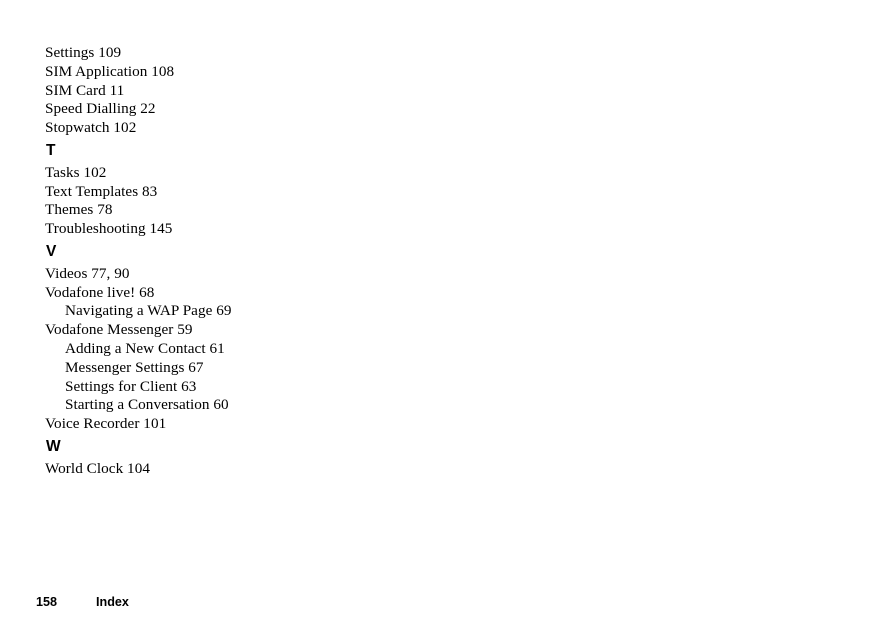 The height and width of the screenshot is (621, 876). I want to click on index-entry: Voice Recorder 101, so click(106, 424).